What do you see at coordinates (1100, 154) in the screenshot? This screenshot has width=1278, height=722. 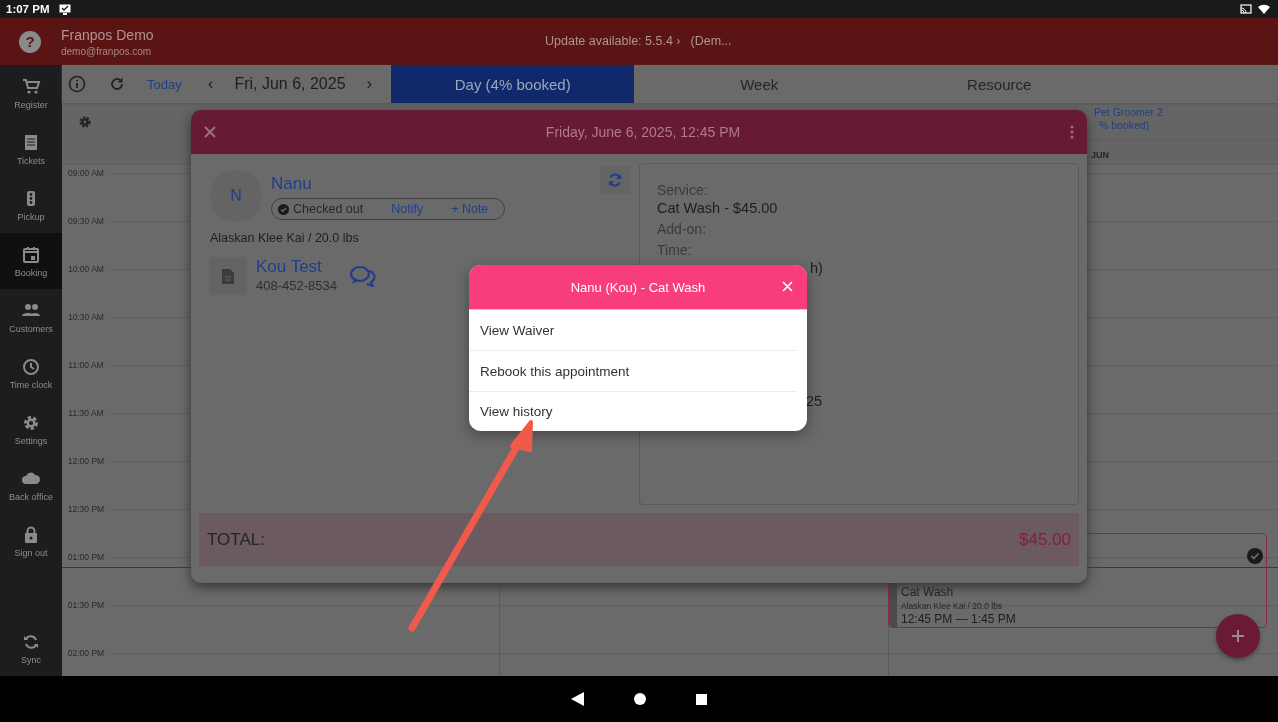 I see `day-label: JUN` at bounding box center [1100, 154].